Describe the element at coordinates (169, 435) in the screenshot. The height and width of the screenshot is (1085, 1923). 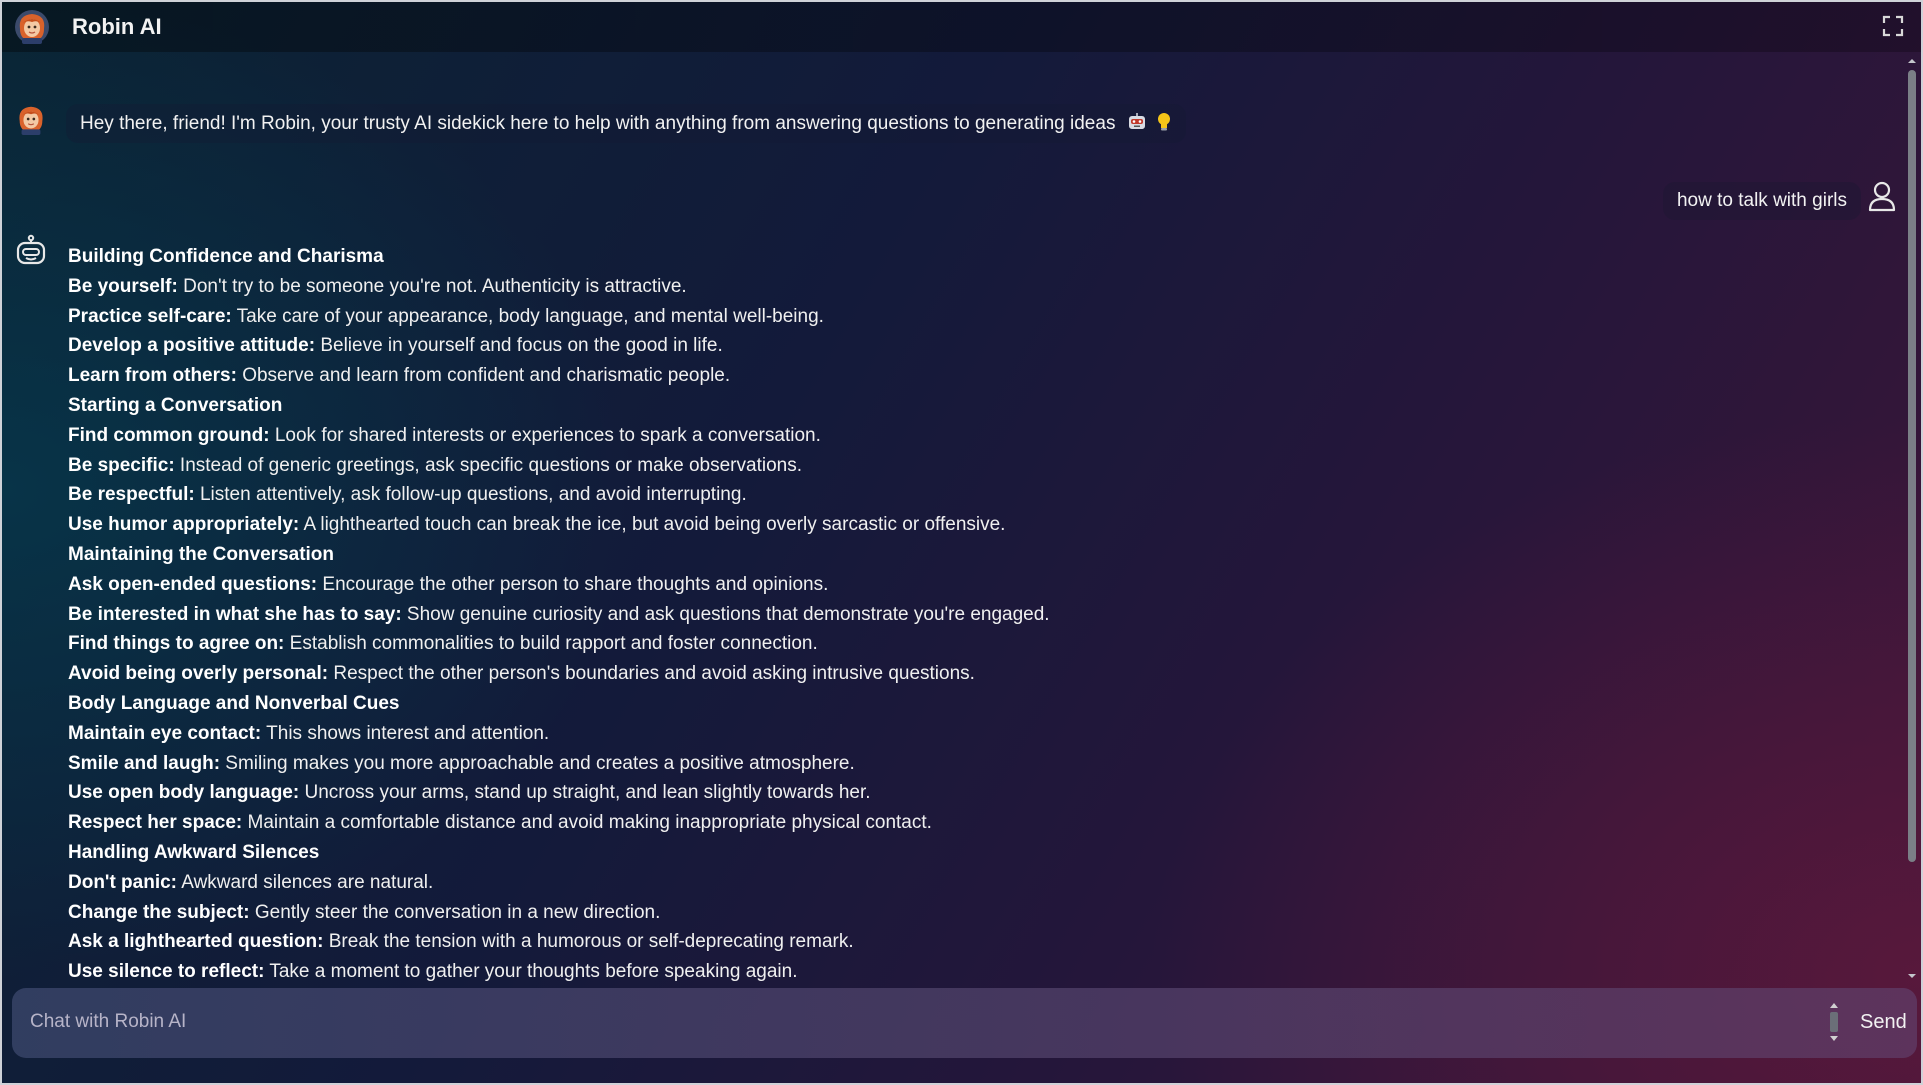
I see `response-item-term: Find common ground:` at that location.